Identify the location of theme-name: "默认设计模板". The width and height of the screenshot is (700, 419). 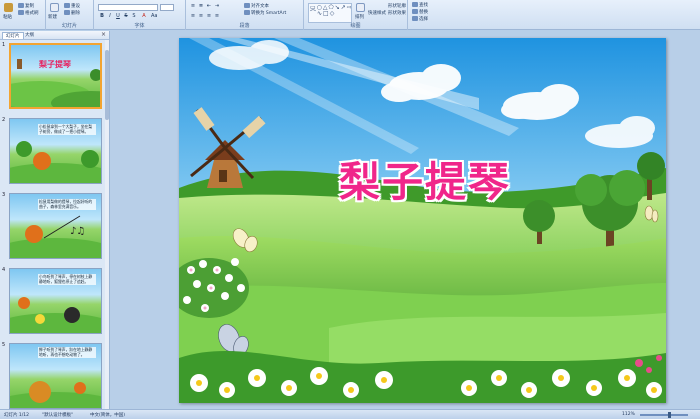
(58, 415).